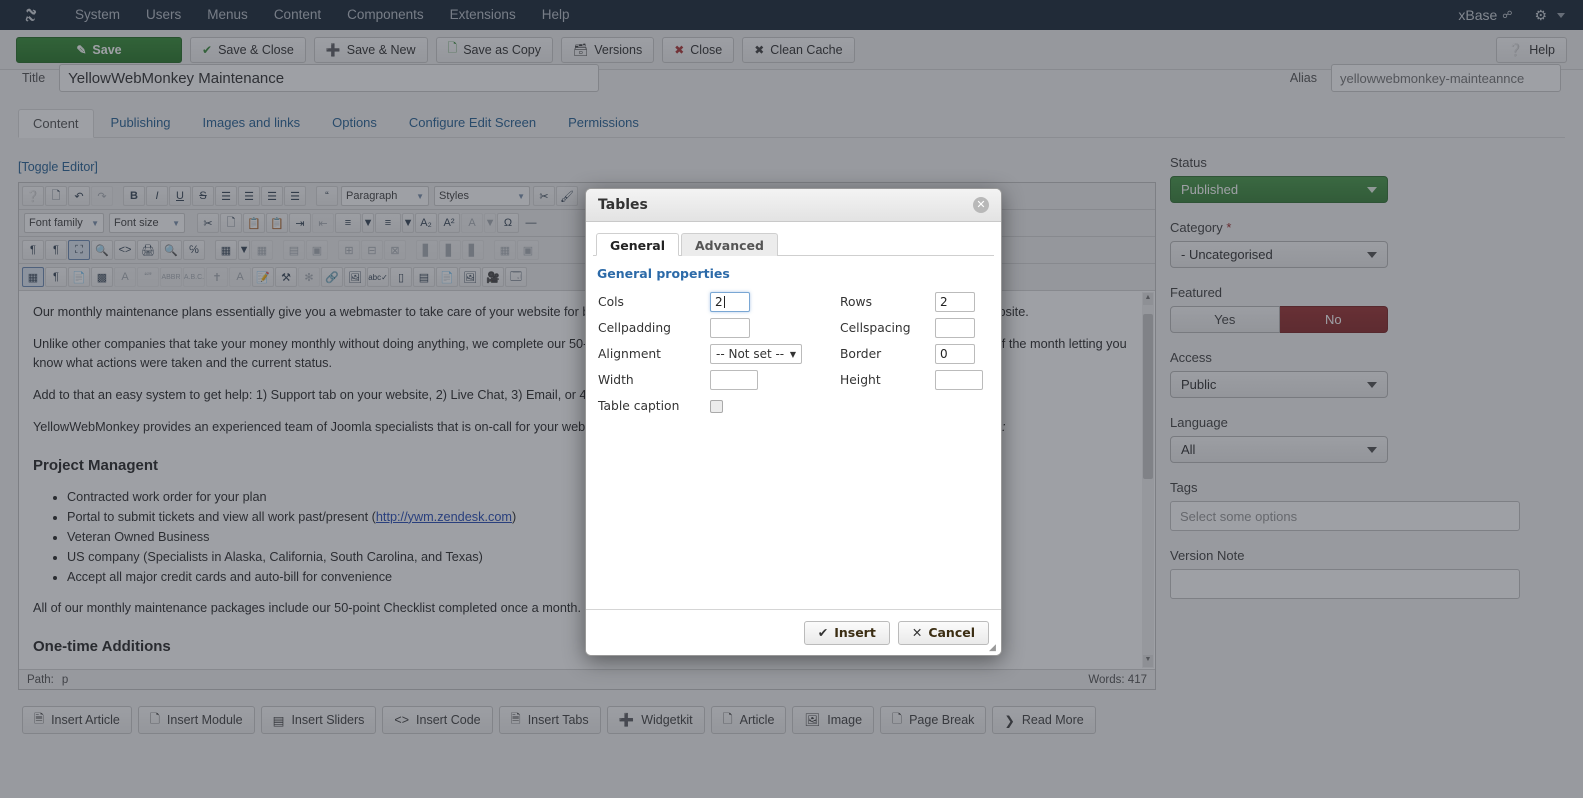 The image size is (1583, 798). Describe the element at coordinates (955, 302) in the screenshot. I see `rows-input: 2` at that location.